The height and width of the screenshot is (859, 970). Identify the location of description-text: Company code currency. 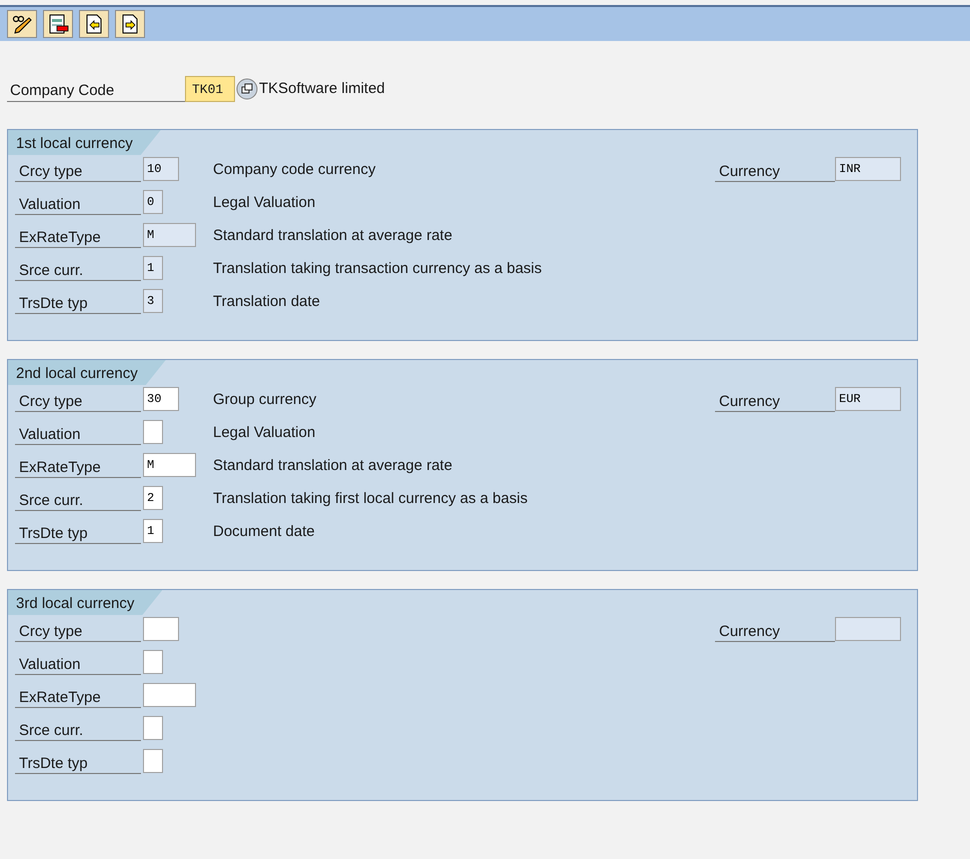
(294, 170).